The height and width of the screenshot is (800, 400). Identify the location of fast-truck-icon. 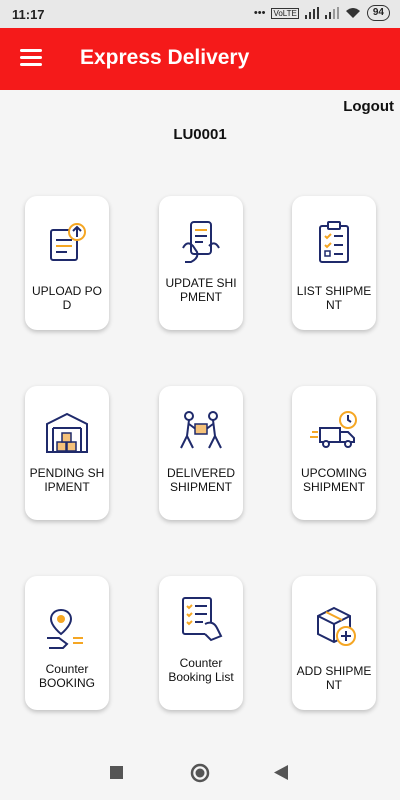
(333, 429).